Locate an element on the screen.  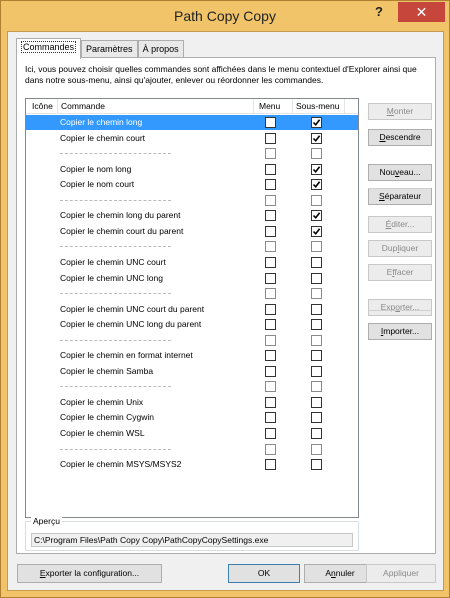
command-row: Copier le chemin Samba is located at coordinates (192, 371).